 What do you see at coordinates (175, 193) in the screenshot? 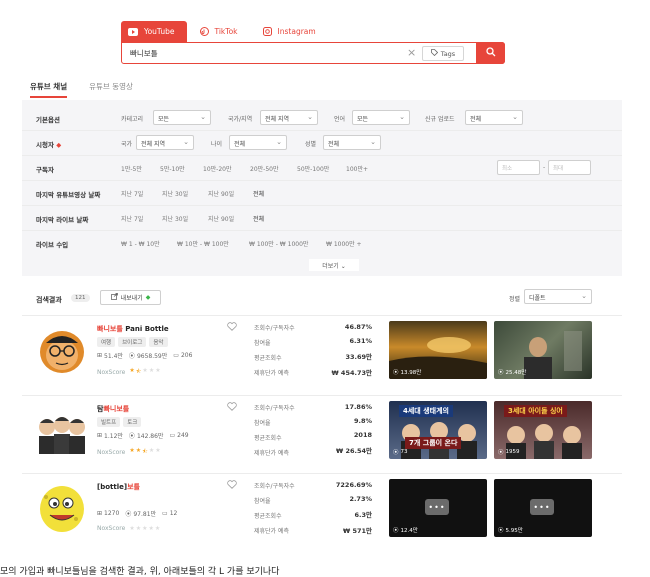
I see `last-upload-option: 지난 30일` at bounding box center [175, 193].